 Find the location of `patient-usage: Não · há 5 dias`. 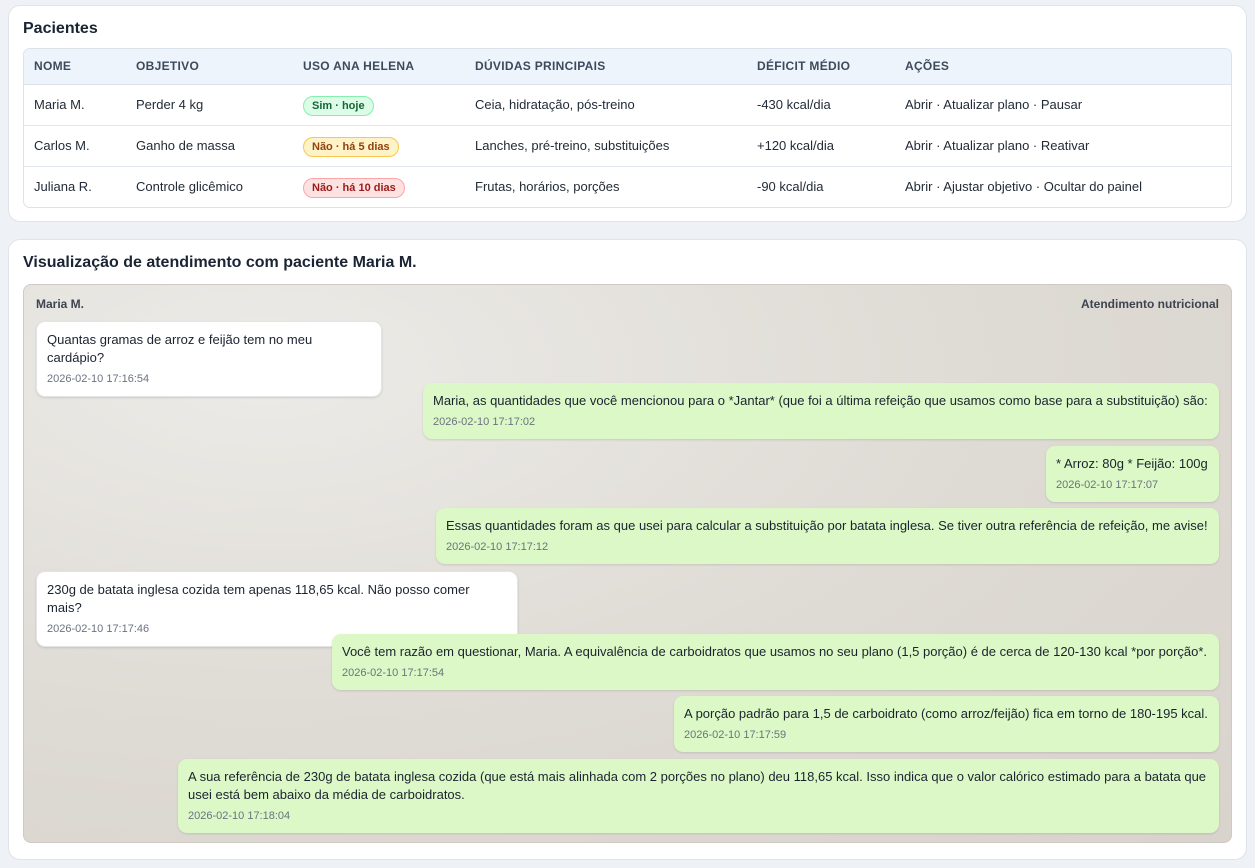

patient-usage: Não · há 5 dias is located at coordinates (379, 145).